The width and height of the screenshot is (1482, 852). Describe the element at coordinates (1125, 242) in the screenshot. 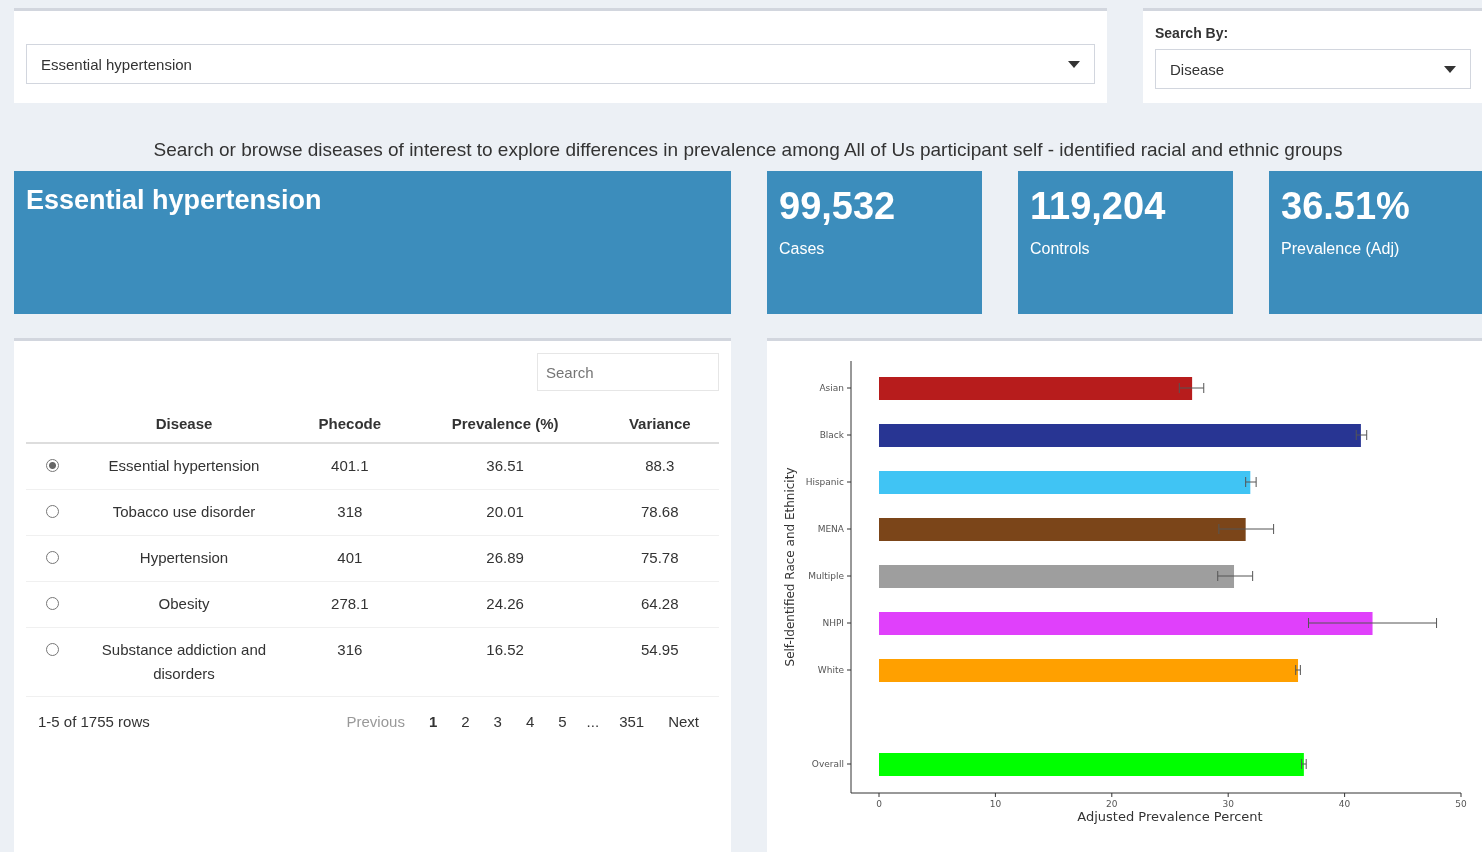

I see `stat-box: 119,204 Controls` at that location.